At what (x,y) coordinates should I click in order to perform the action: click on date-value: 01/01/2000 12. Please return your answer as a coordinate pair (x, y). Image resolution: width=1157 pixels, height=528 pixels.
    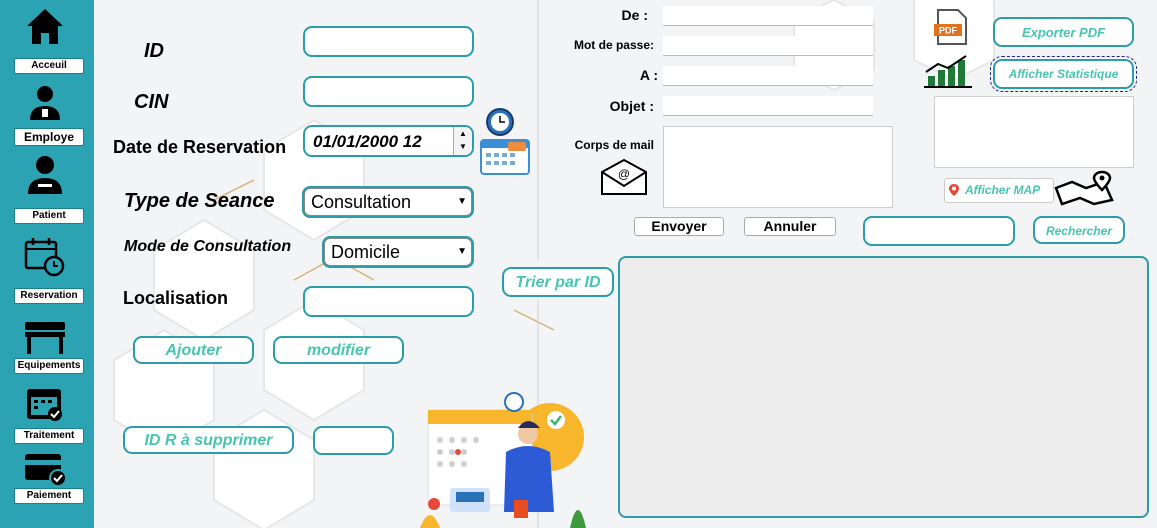
    Looking at the image, I should click on (367, 141).